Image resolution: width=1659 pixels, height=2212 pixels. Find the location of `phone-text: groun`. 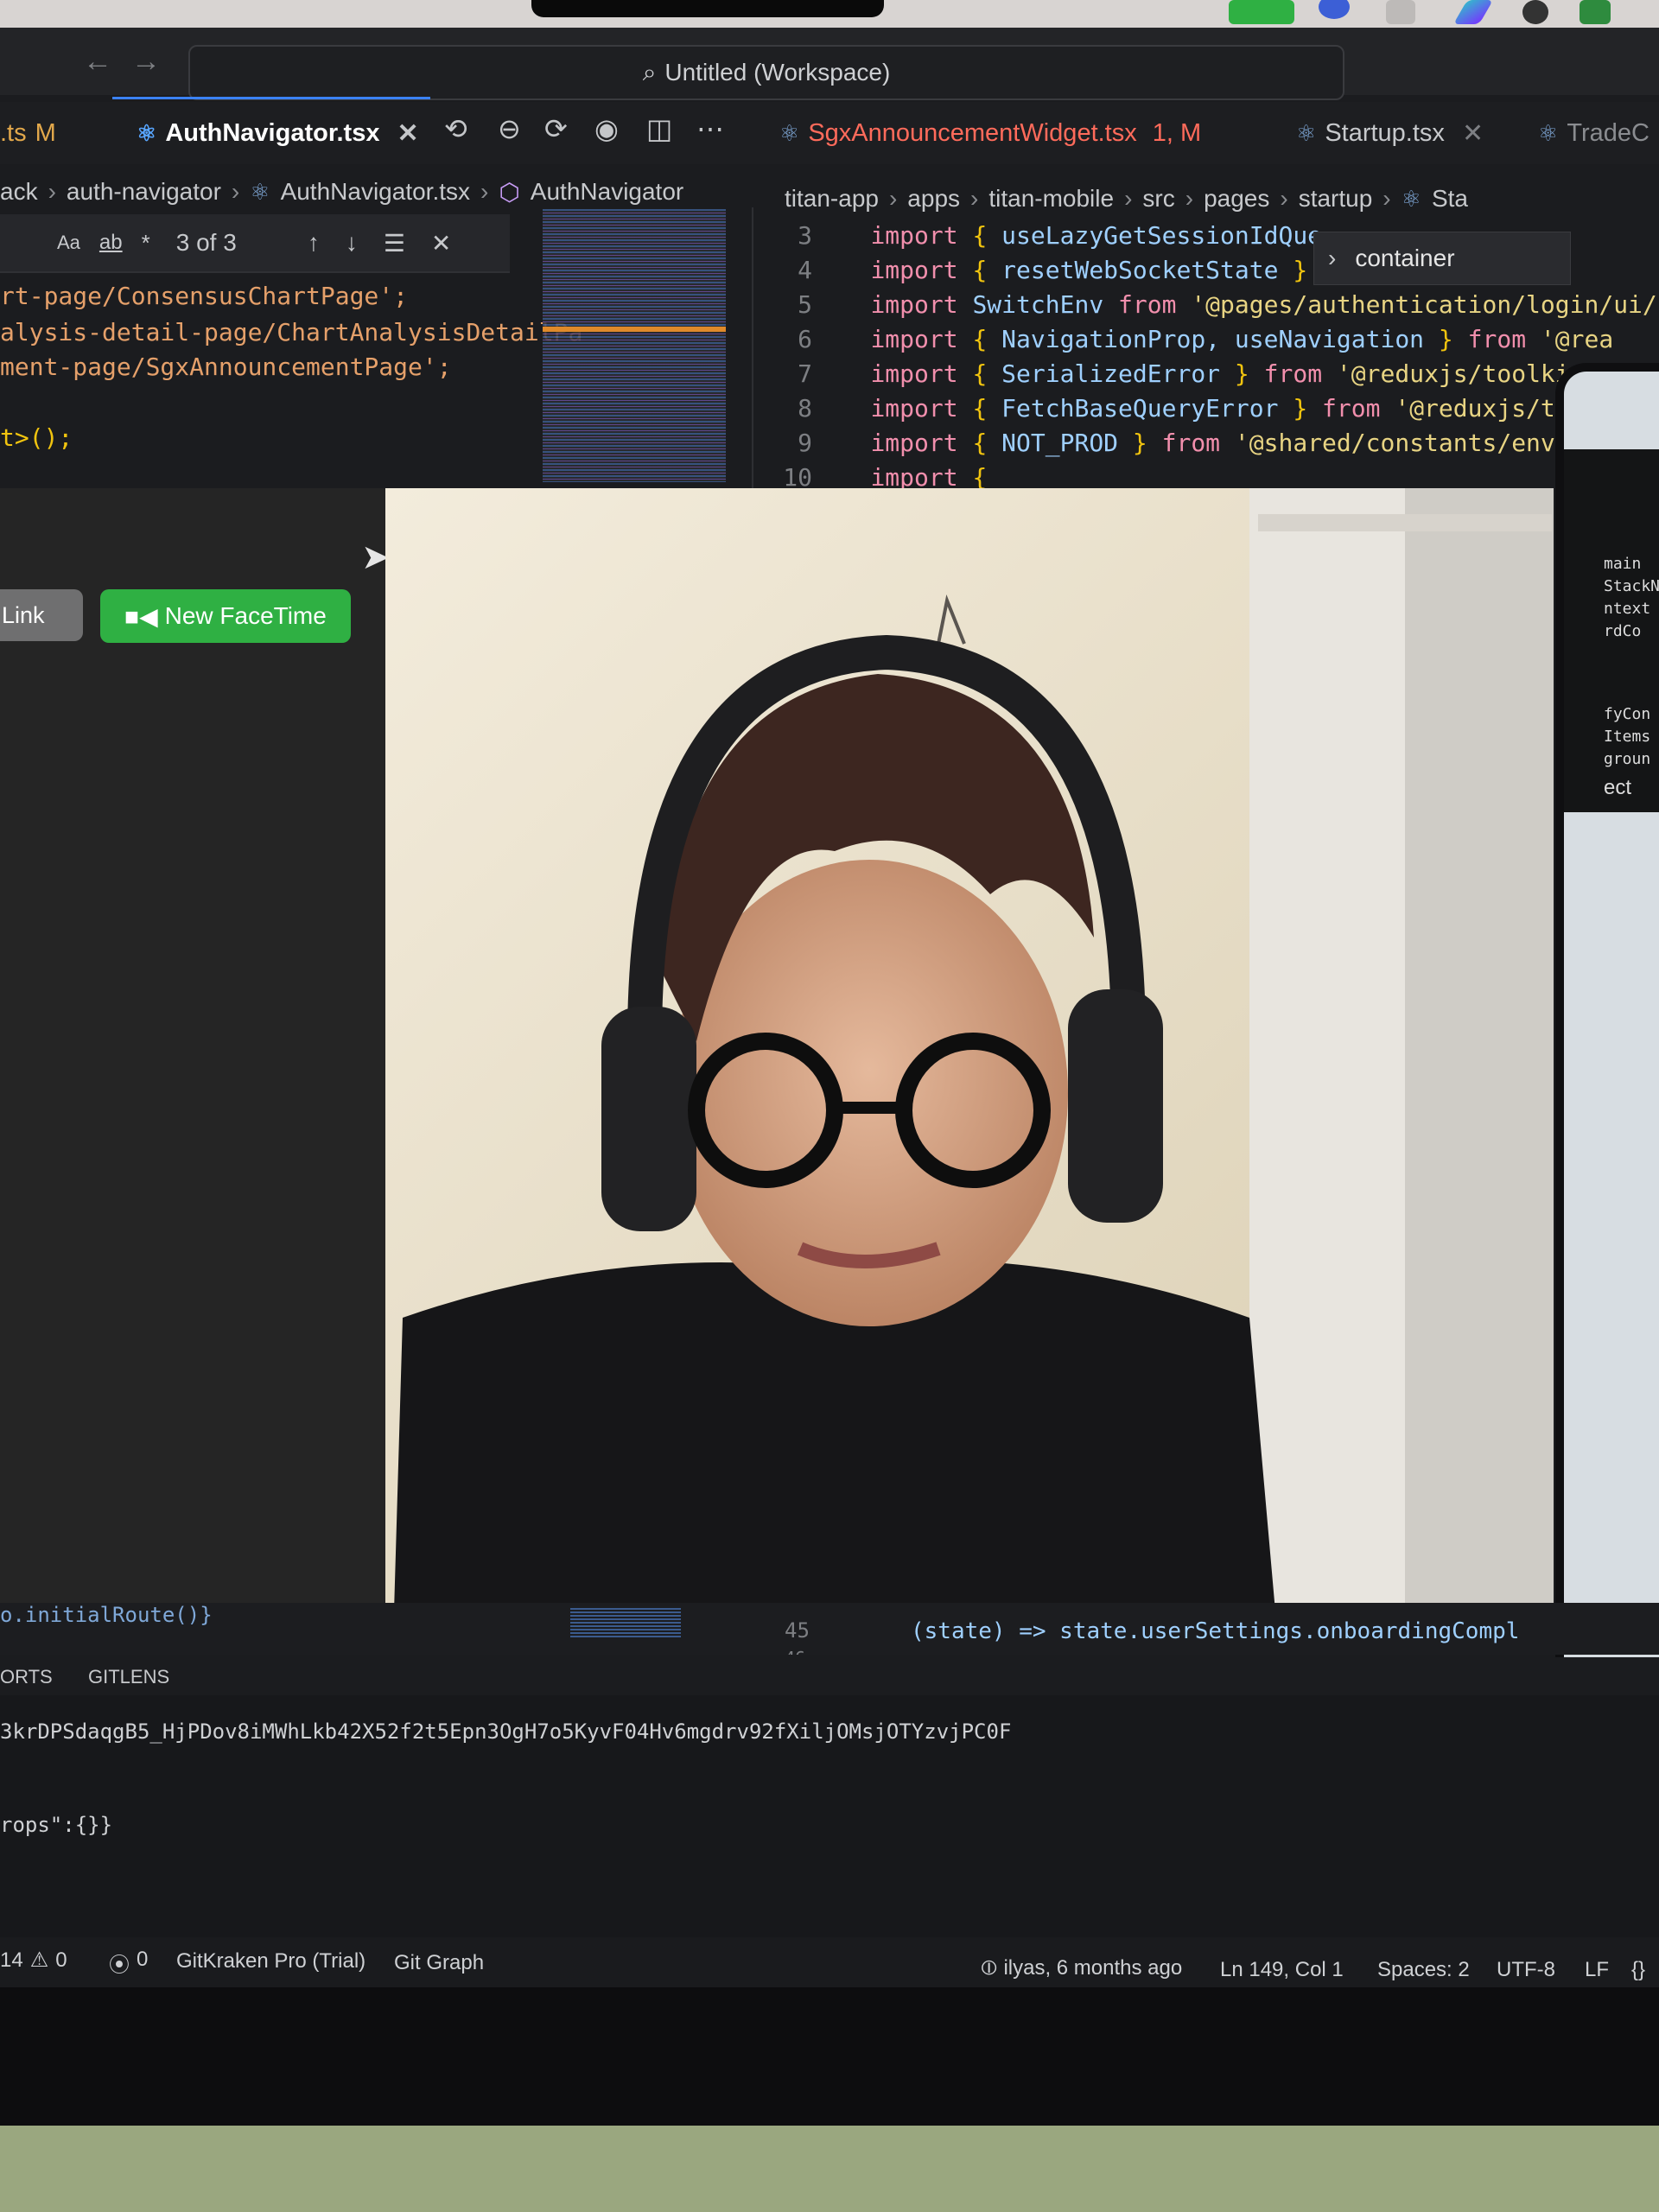

phone-text: groun is located at coordinates (1627, 759).